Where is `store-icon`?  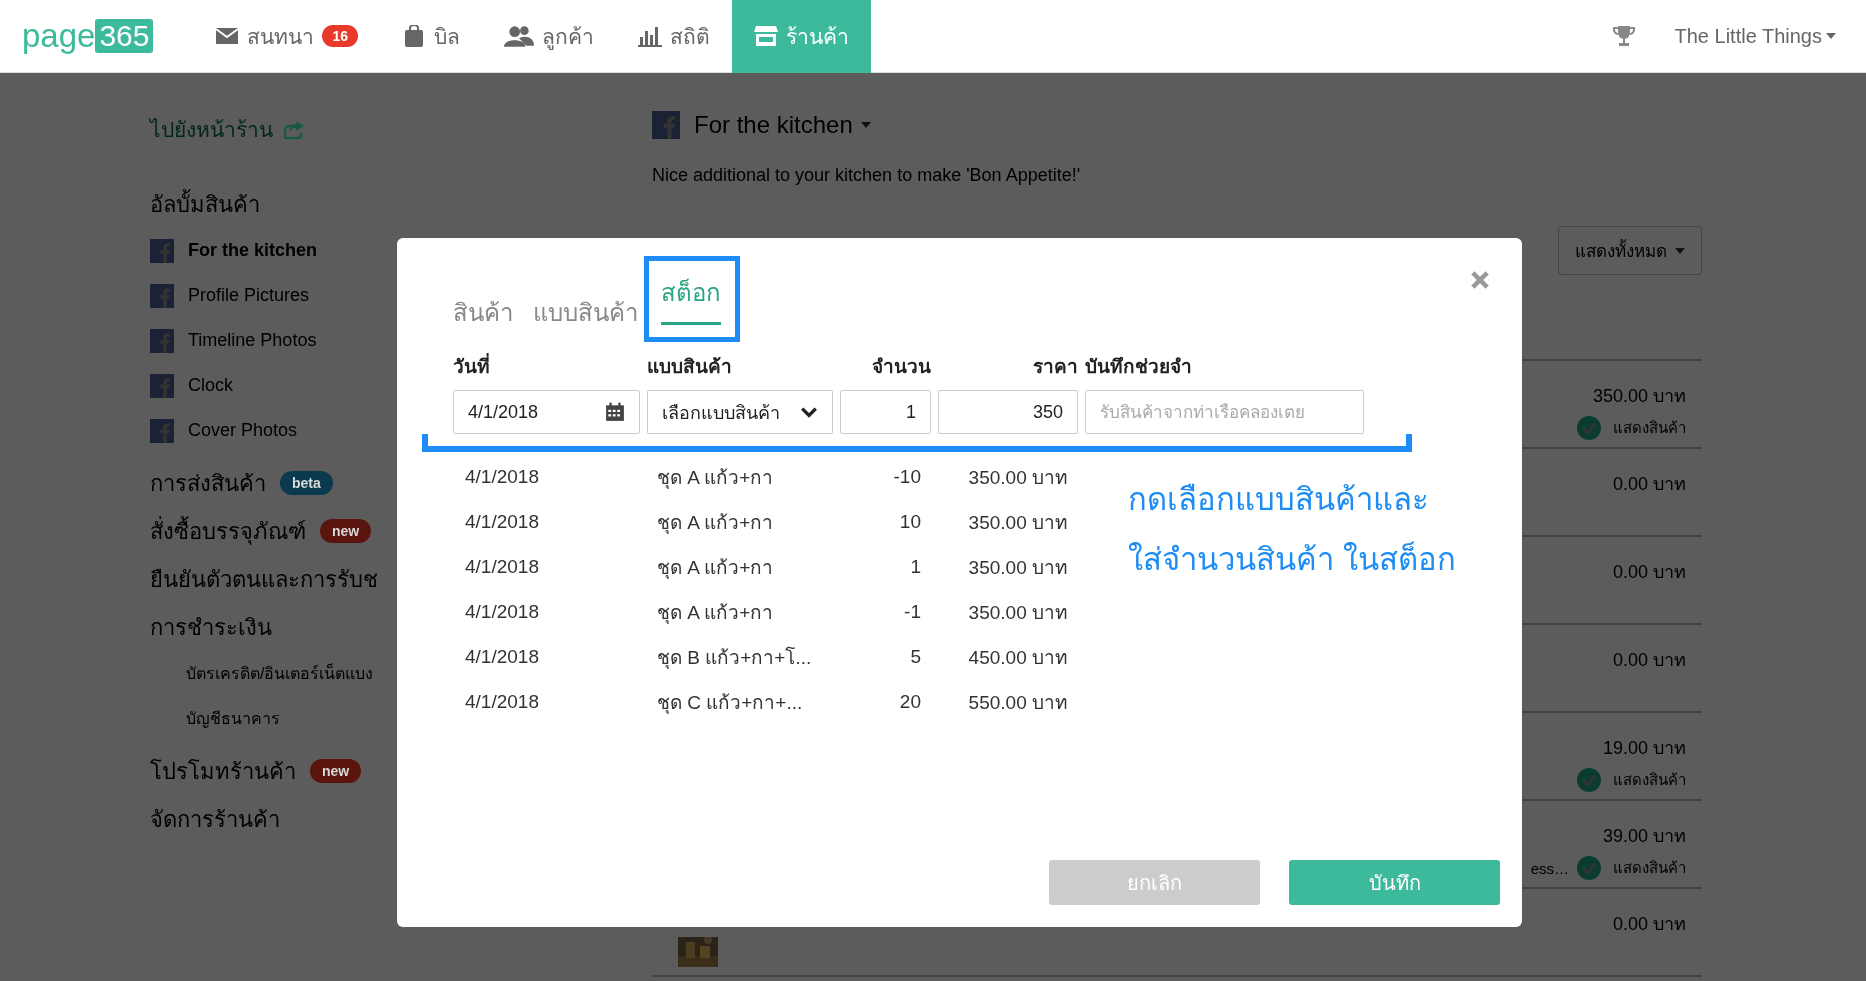
store-icon is located at coordinates (766, 36).